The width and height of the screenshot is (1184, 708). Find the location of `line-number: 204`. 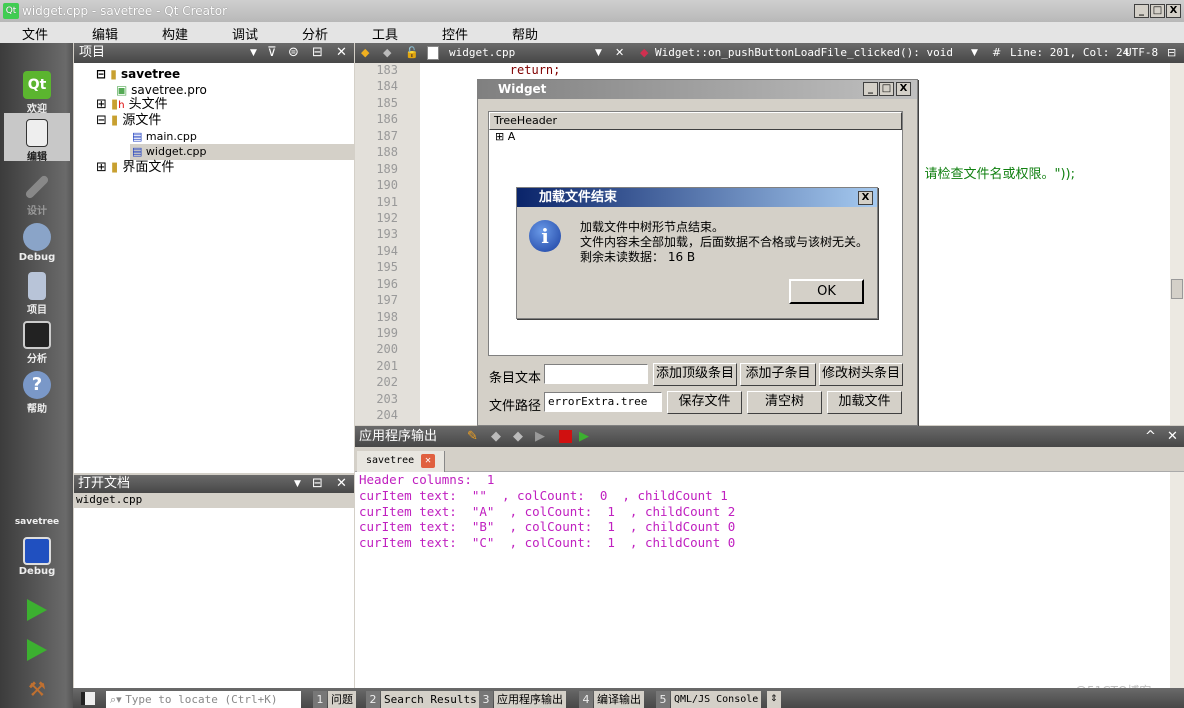

line-number: 204 is located at coordinates (387, 415).